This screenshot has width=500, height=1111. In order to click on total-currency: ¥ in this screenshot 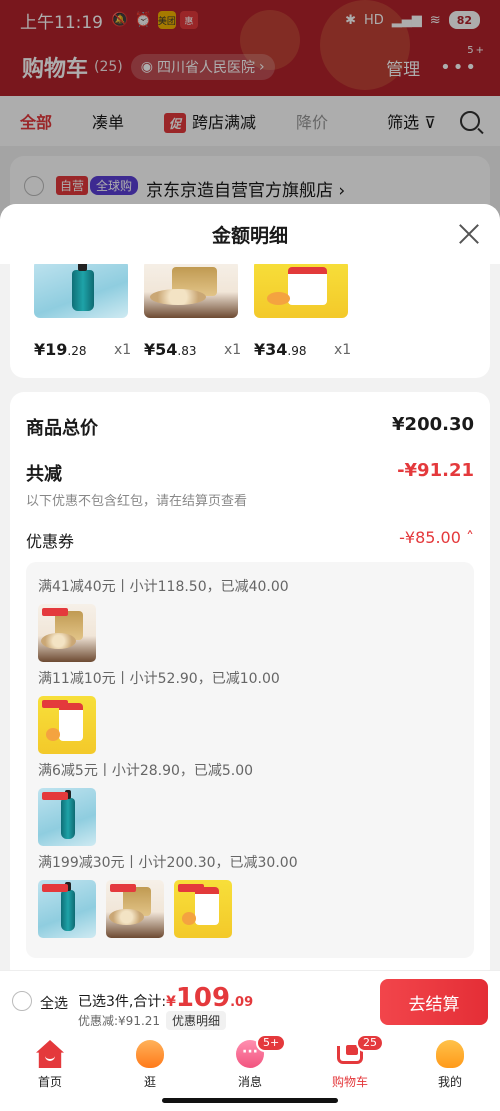, I will do `click(171, 1002)`.